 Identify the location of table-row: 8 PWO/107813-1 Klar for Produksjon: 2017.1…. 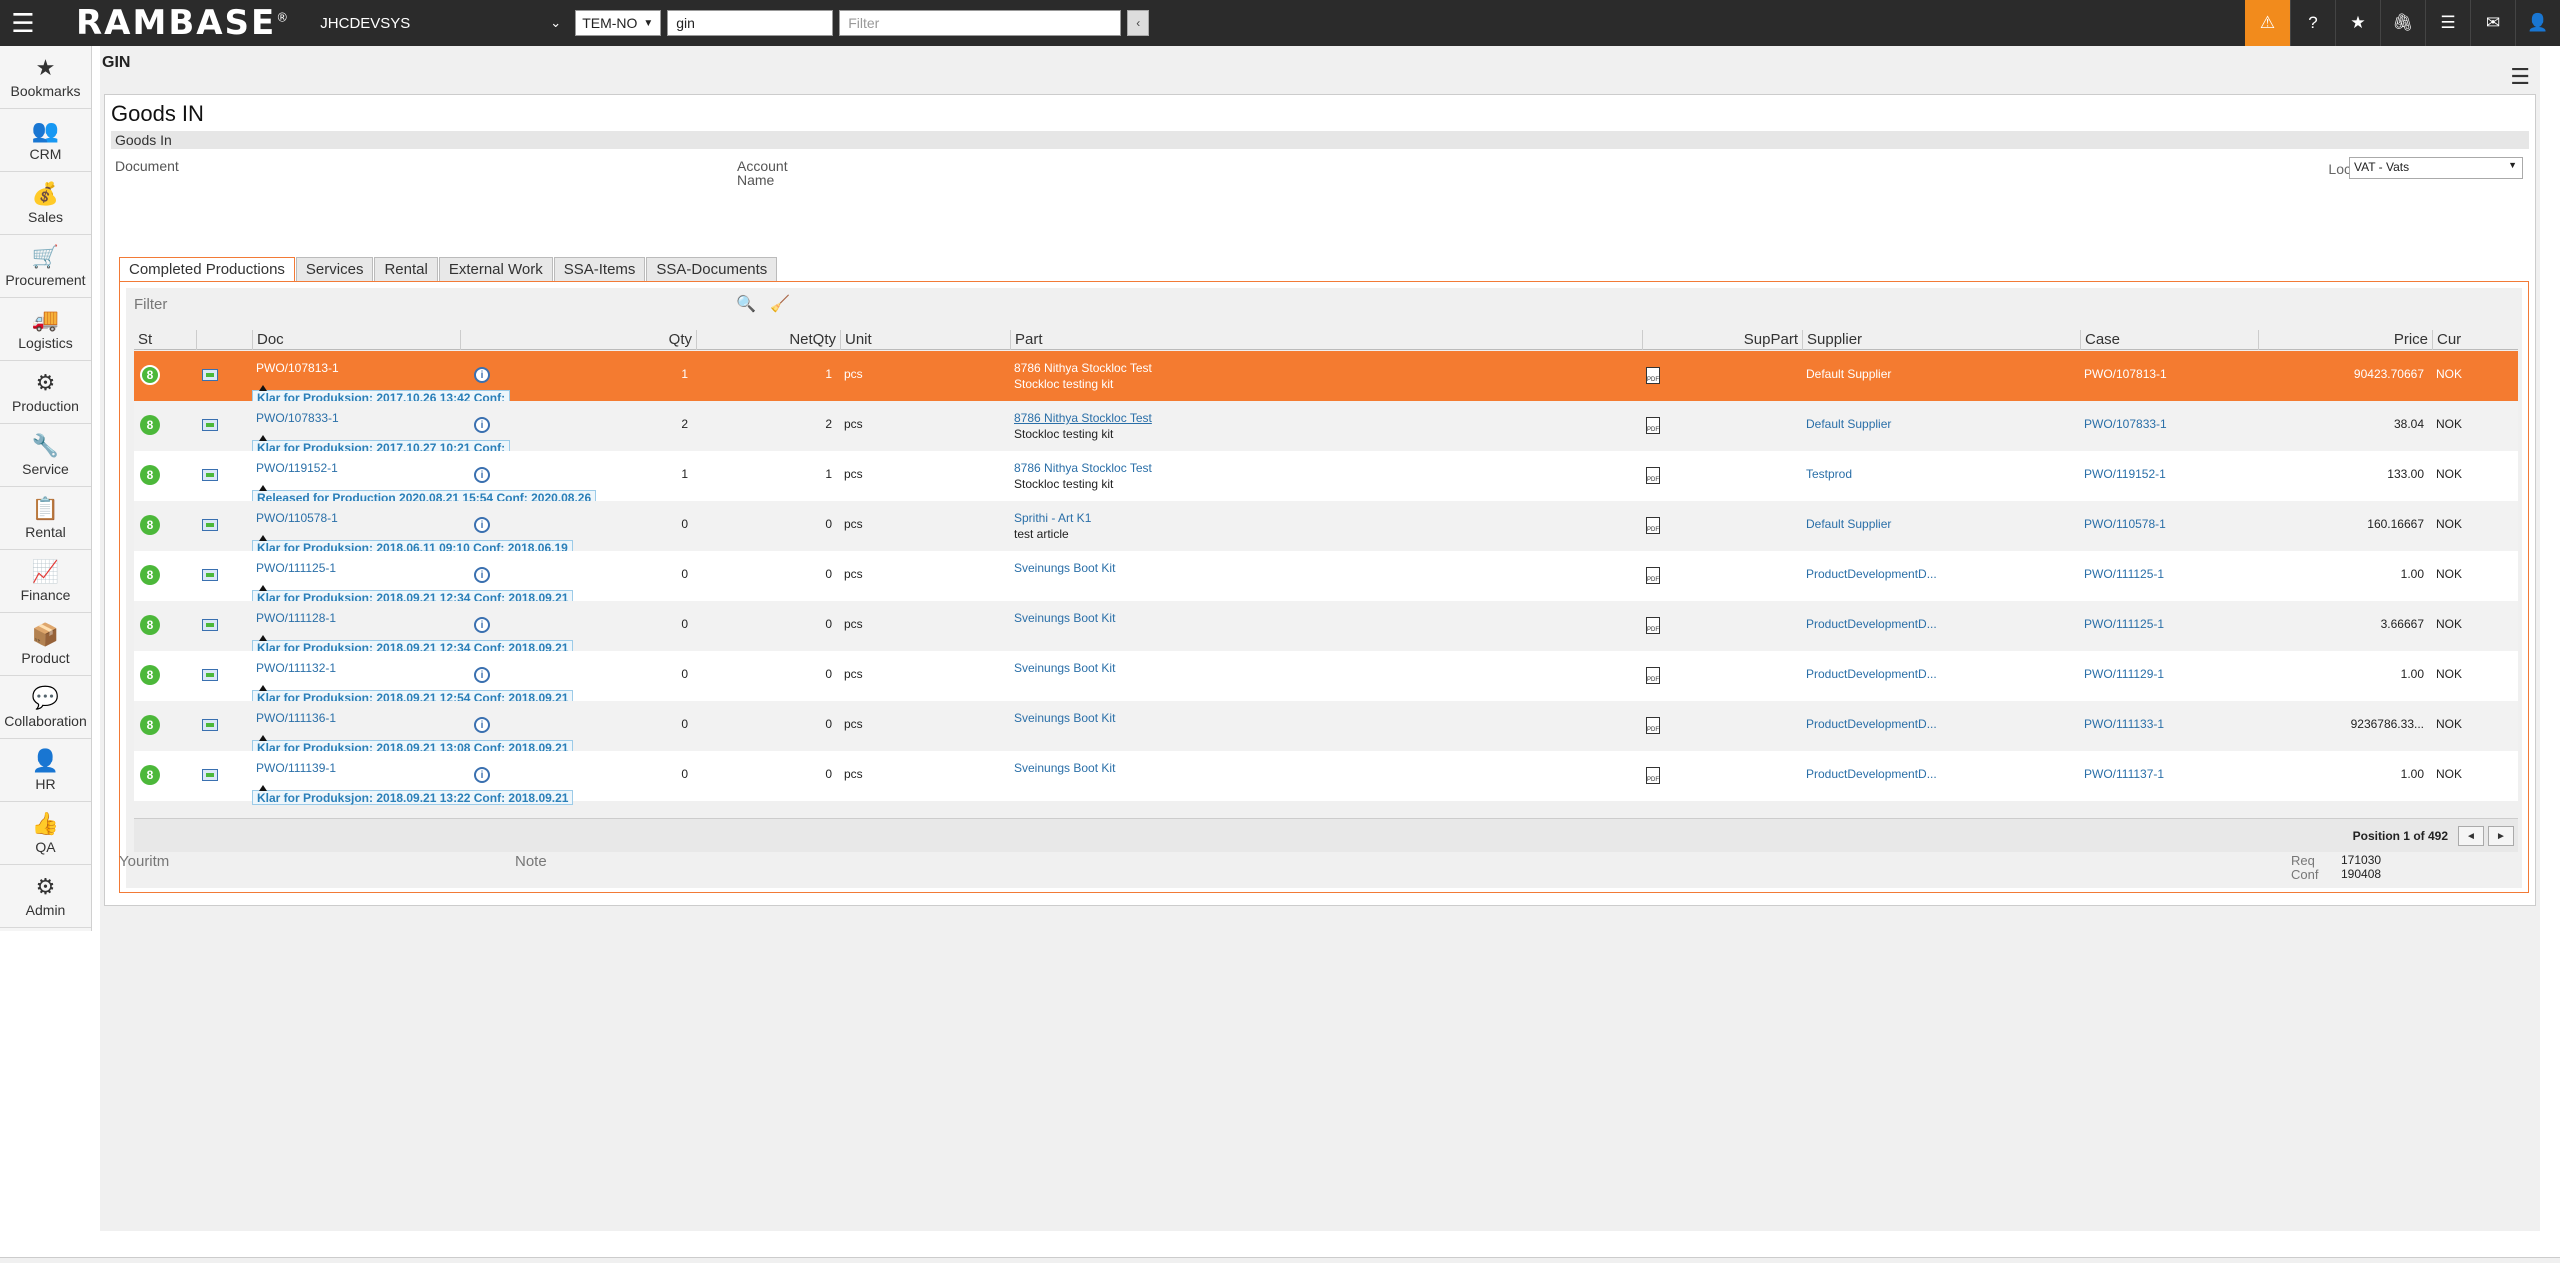
(1326, 378).